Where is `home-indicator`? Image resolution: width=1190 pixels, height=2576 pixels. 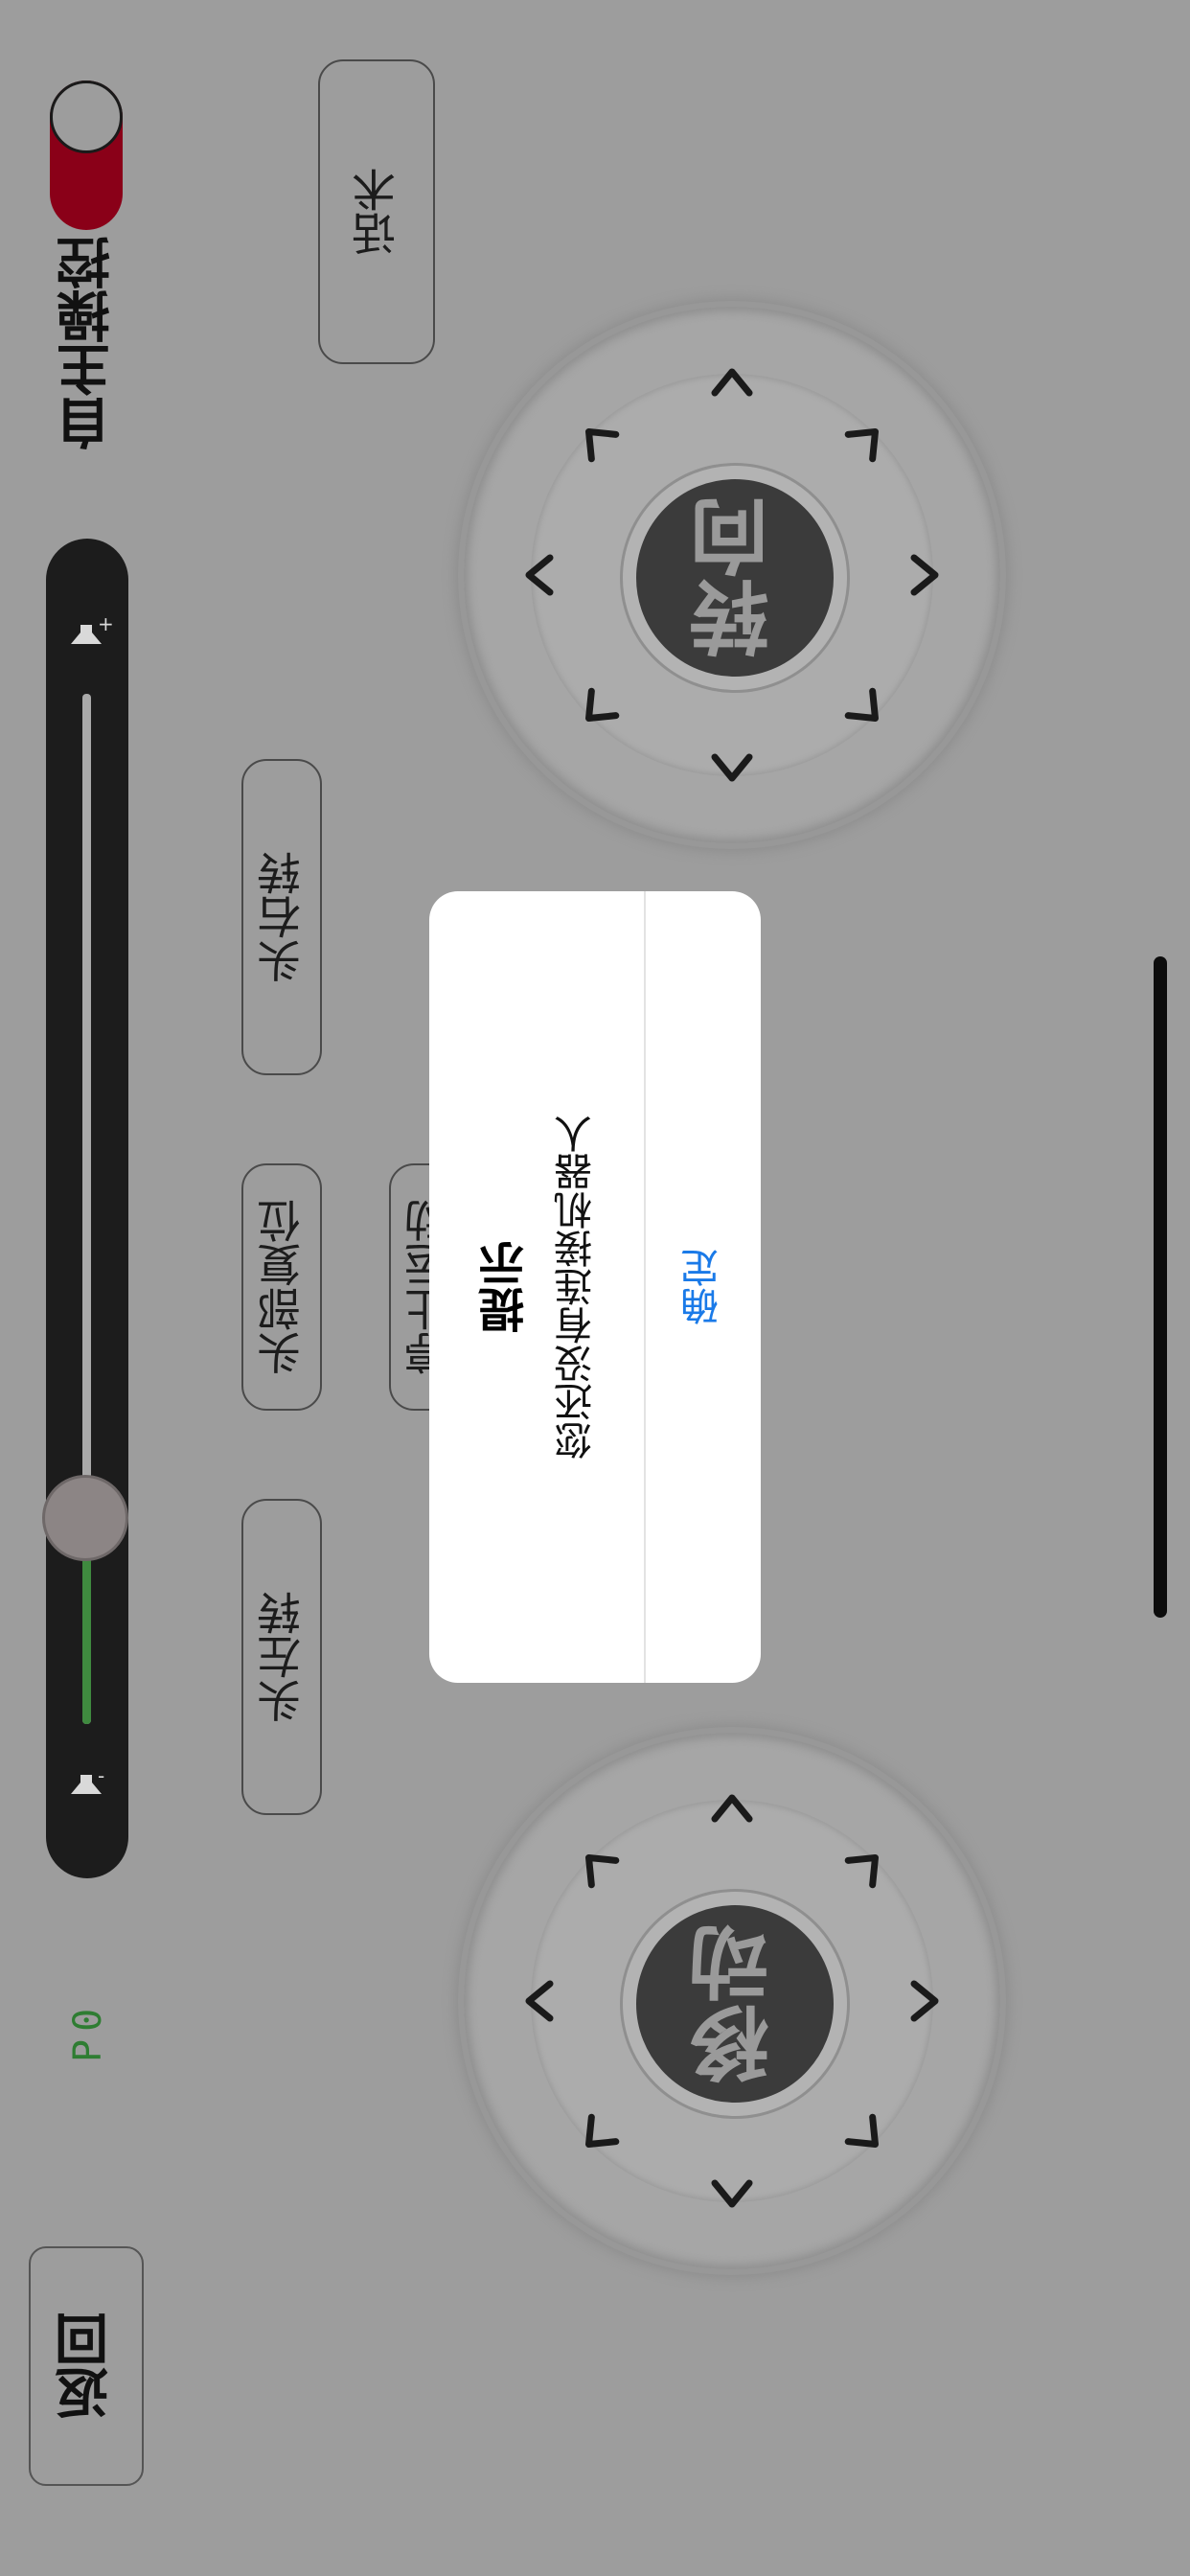
home-indicator is located at coordinates (1161, 1287).